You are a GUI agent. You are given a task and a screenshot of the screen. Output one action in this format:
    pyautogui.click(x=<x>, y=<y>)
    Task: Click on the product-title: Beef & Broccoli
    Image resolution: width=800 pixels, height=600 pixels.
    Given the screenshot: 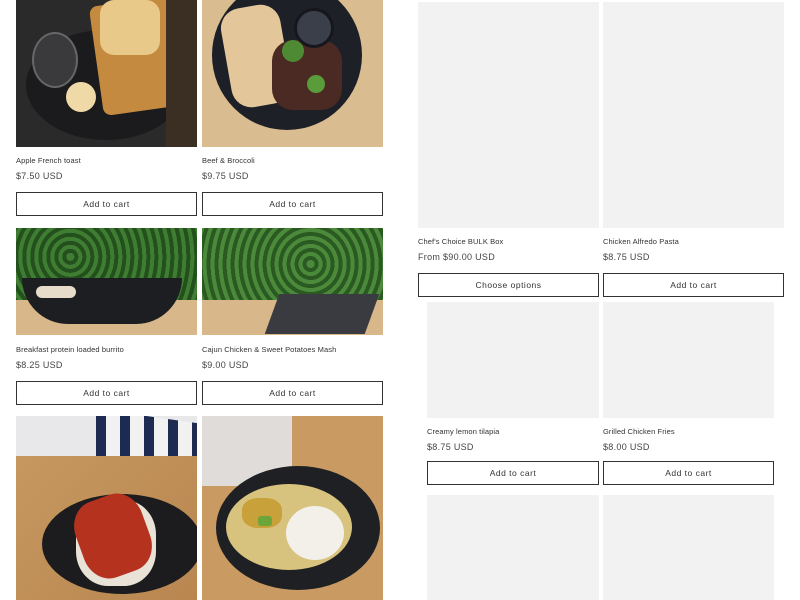 What is the action you would take?
    pyautogui.click(x=228, y=160)
    